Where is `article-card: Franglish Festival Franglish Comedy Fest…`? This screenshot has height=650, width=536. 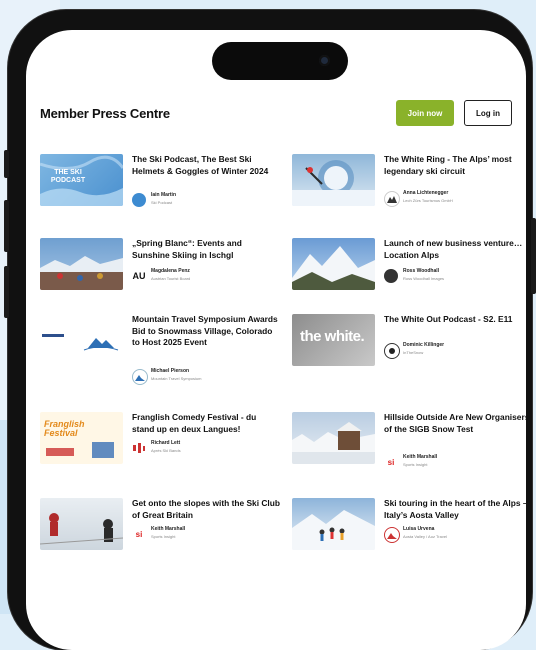
article-card: Franglish Festival Franglish Comedy Fest… is located at coordinates (160, 442).